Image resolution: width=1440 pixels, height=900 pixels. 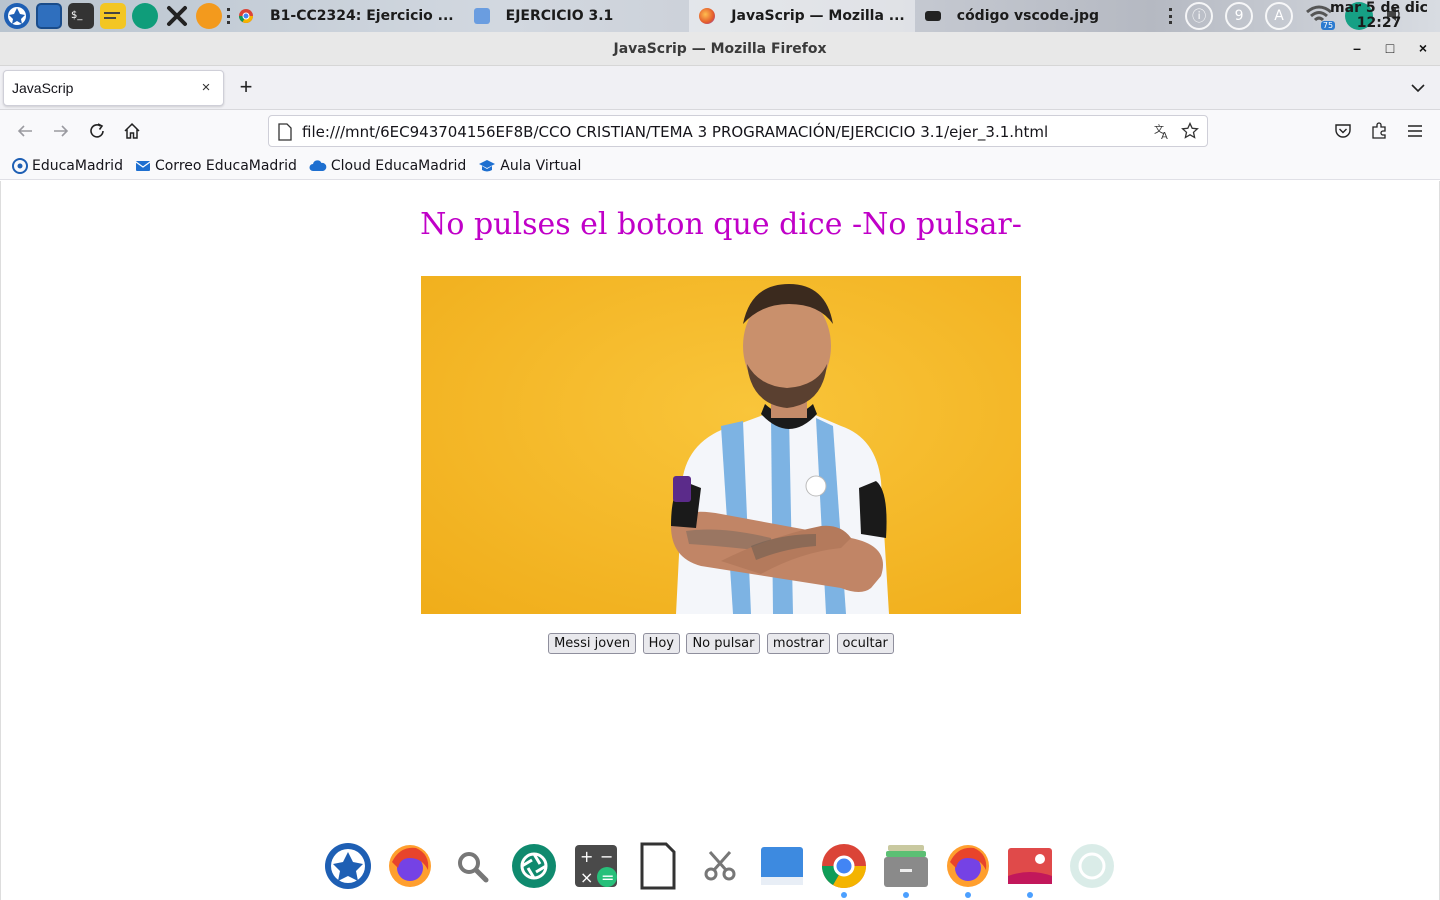 I want to click on hamburger-menu-icon, so click(x=1415, y=131).